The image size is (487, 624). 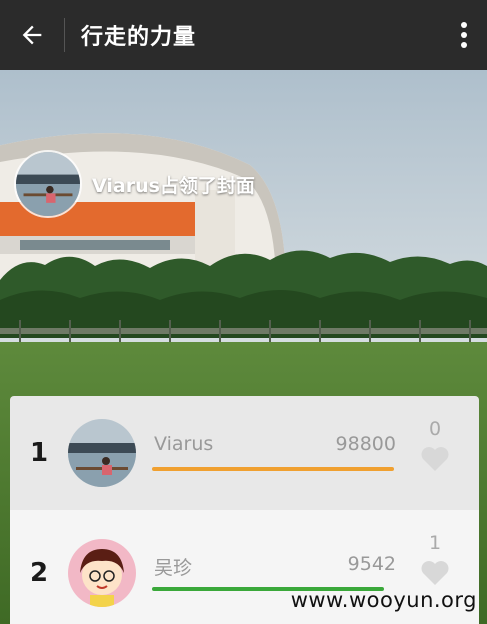 I want to click on user-name: Viarus, so click(x=184, y=444).